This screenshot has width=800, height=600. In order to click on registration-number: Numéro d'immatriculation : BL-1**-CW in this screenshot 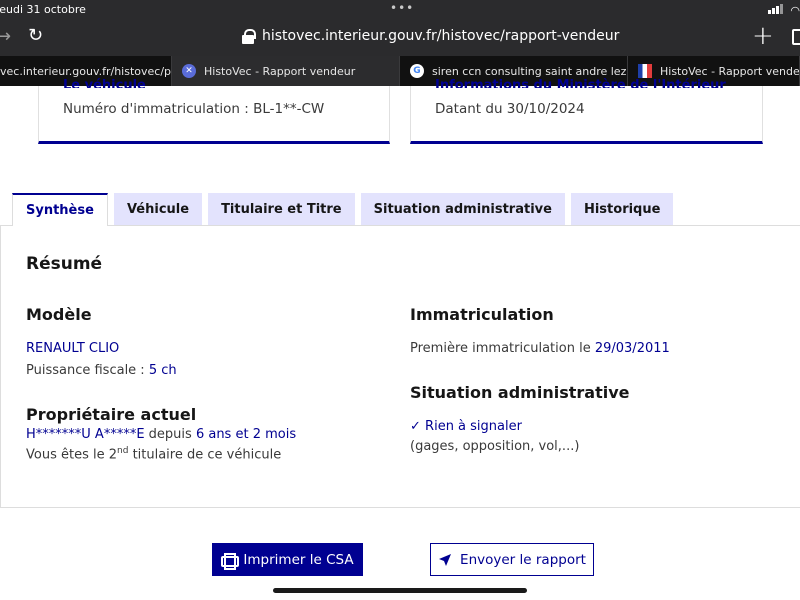, I will do `click(194, 109)`.